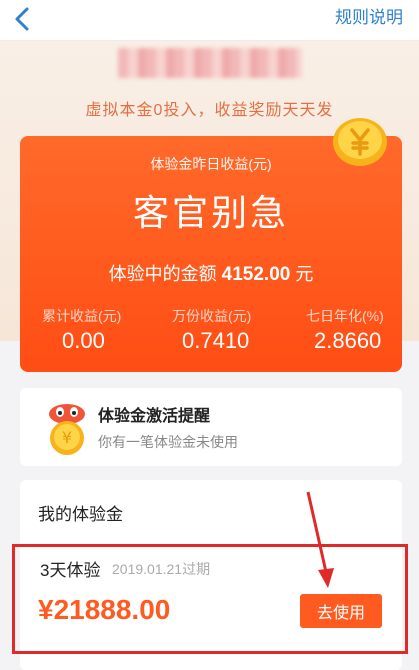 The width and height of the screenshot is (419, 670). What do you see at coordinates (212, 316) in the screenshot?
I see `stat-label-per-10k: 万份收益(元)` at bounding box center [212, 316].